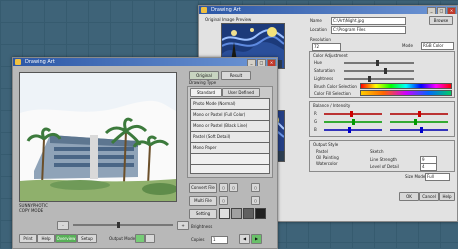  I want to click on resolution-field: 72, so click(326, 47).